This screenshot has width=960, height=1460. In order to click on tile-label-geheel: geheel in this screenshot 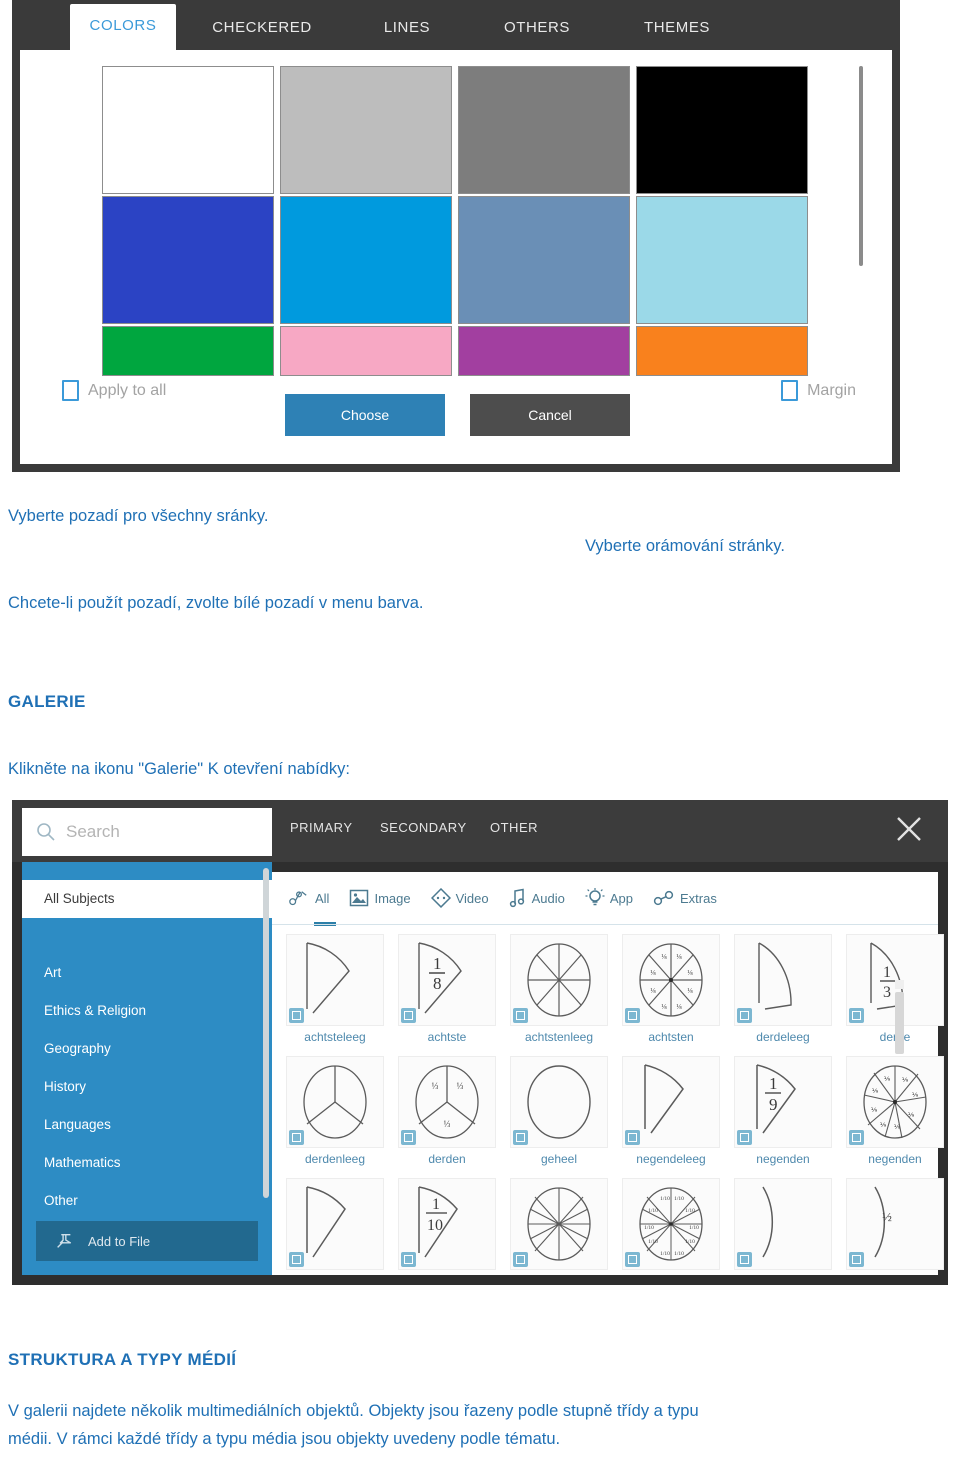, I will do `click(559, 1159)`.